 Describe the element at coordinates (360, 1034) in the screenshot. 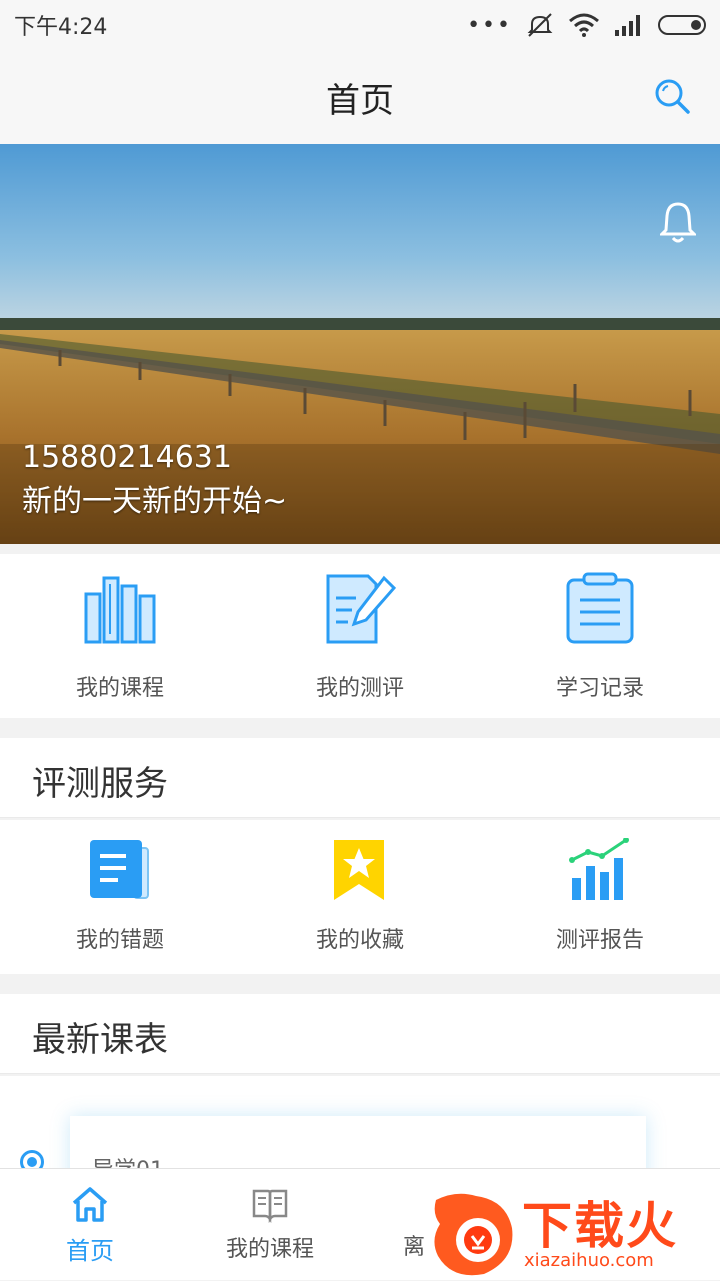

I see `schedule-header: 最新课表` at that location.